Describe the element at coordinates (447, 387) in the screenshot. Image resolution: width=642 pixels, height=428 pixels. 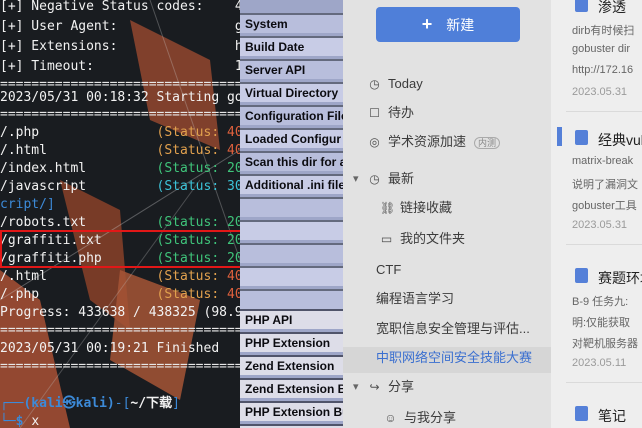
I see `sidebar-item: ↪ 分享 ▾` at that location.